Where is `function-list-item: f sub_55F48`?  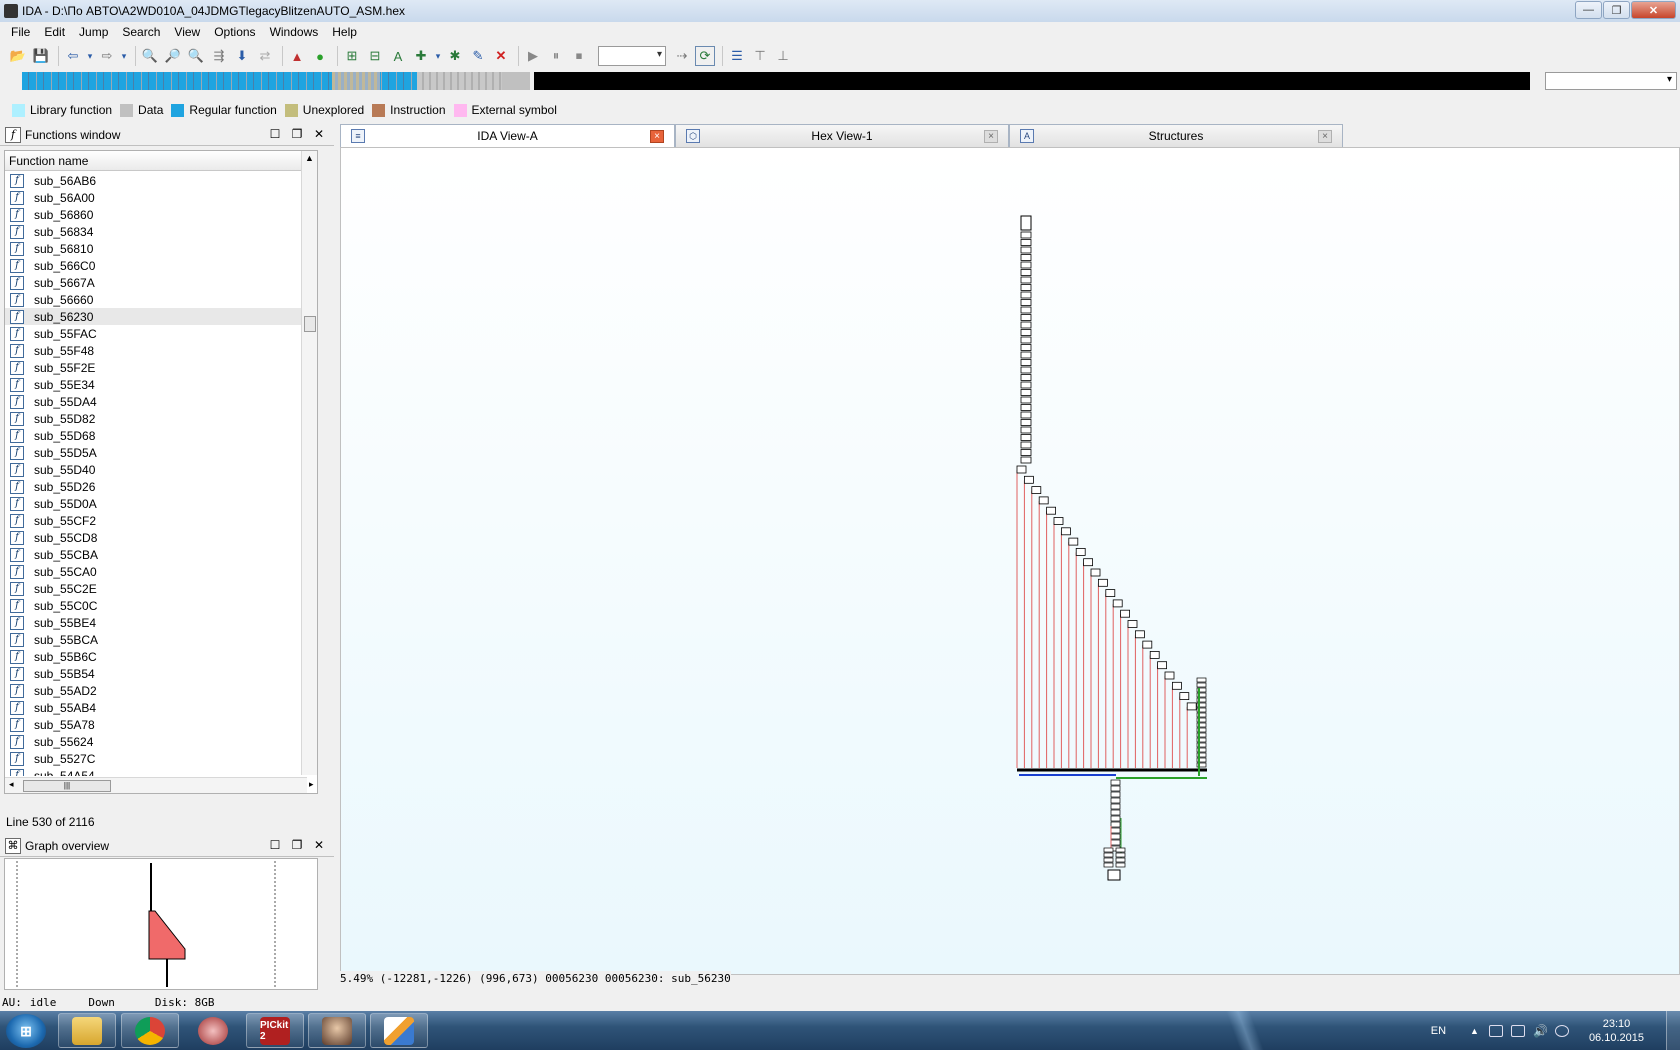 function-list-item: f sub_55F48 is located at coordinates (156, 350).